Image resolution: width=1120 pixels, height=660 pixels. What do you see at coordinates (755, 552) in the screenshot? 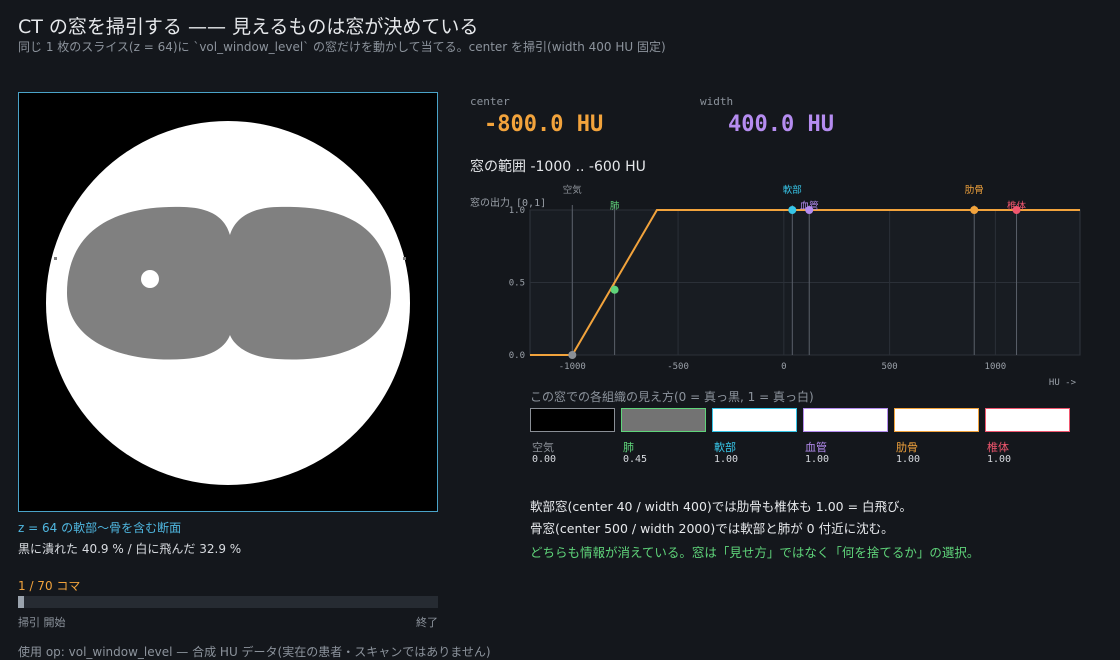
I see `note-conclusion: どちらも情報が消えている。窓は「見せ方」ではなく「何を捨てるか」の選択。` at bounding box center [755, 552].